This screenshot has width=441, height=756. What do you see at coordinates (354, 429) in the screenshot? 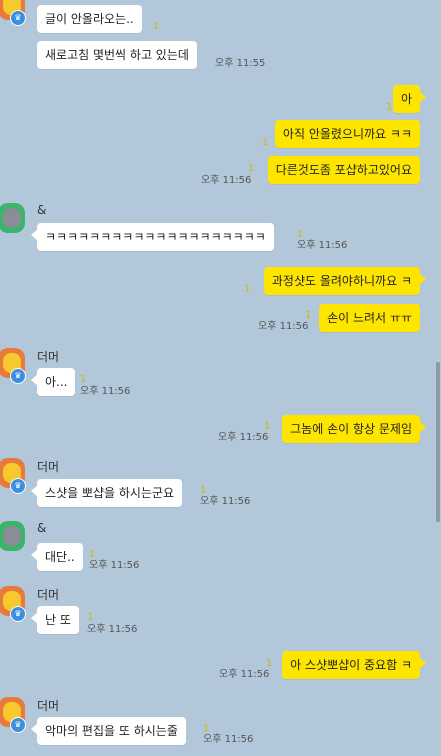
I see `my-message-bubble: 그놈에 손이 항상 문제임` at bounding box center [354, 429].